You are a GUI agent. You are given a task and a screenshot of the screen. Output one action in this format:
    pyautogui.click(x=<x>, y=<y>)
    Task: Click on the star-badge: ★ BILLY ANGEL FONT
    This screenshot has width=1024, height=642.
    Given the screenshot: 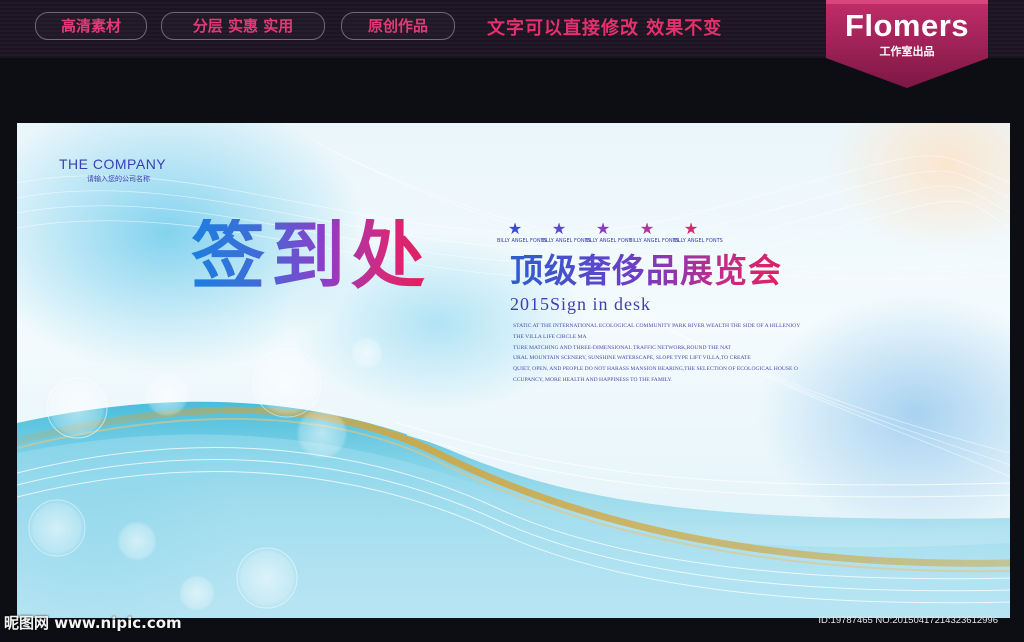 What is the action you would take?
    pyautogui.click(x=608, y=232)
    